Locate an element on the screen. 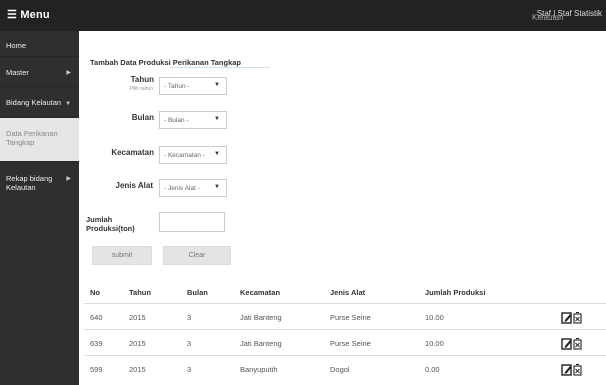 The height and width of the screenshot is (385, 606). table-header-jenis-alat: Jenis Alat is located at coordinates (348, 292).